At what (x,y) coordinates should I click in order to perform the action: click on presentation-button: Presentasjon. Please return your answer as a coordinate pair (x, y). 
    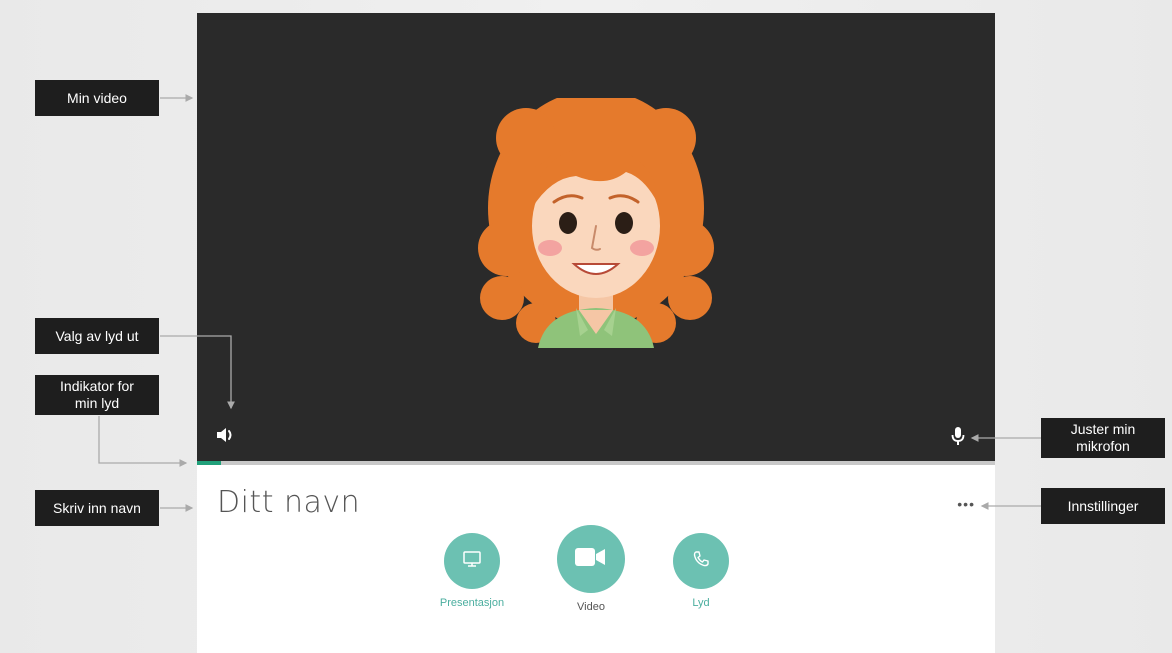
    Looking at the image, I should click on (472, 571).